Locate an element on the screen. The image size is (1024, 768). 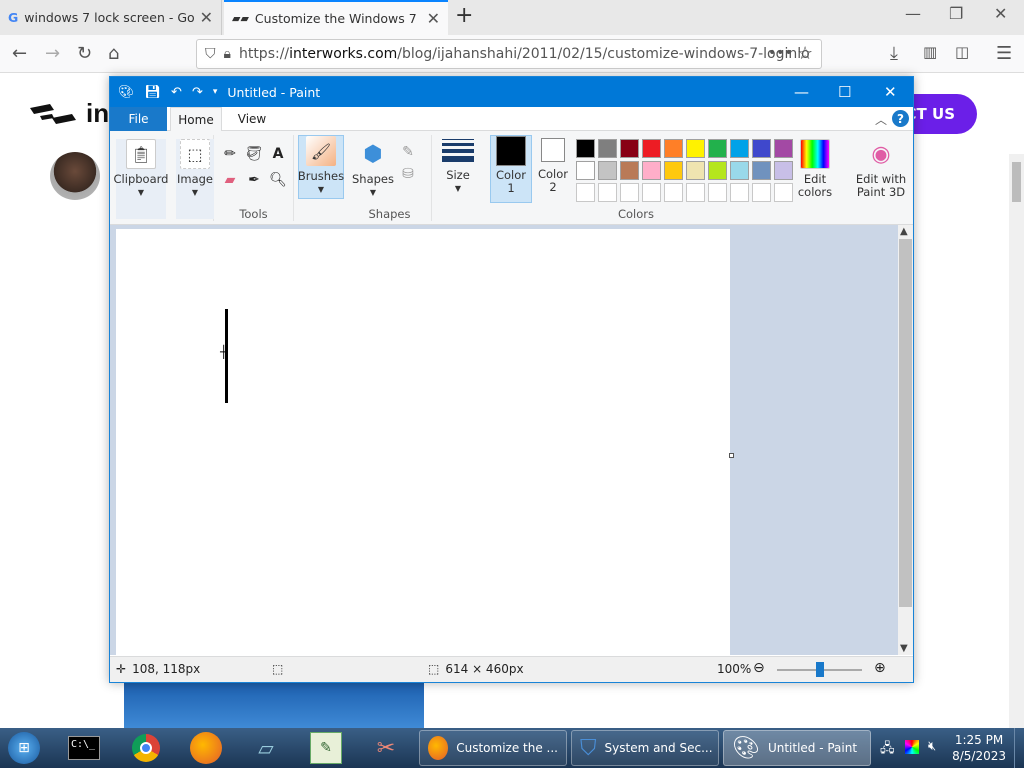
menu-icon: ☰ is located at coordinates (1004, 53).